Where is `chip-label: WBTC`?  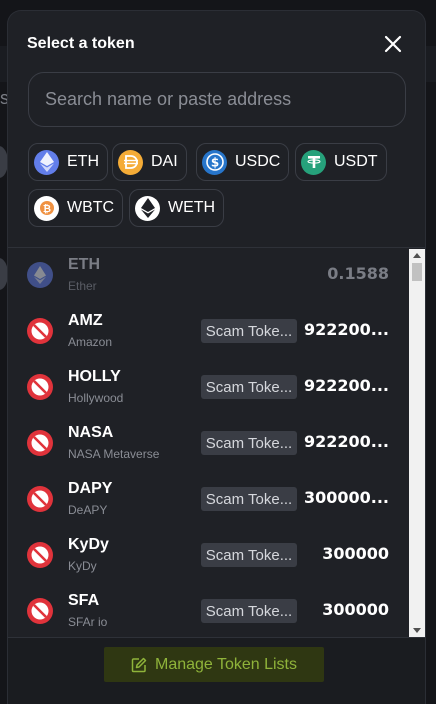
chip-label: WBTC is located at coordinates (91, 207).